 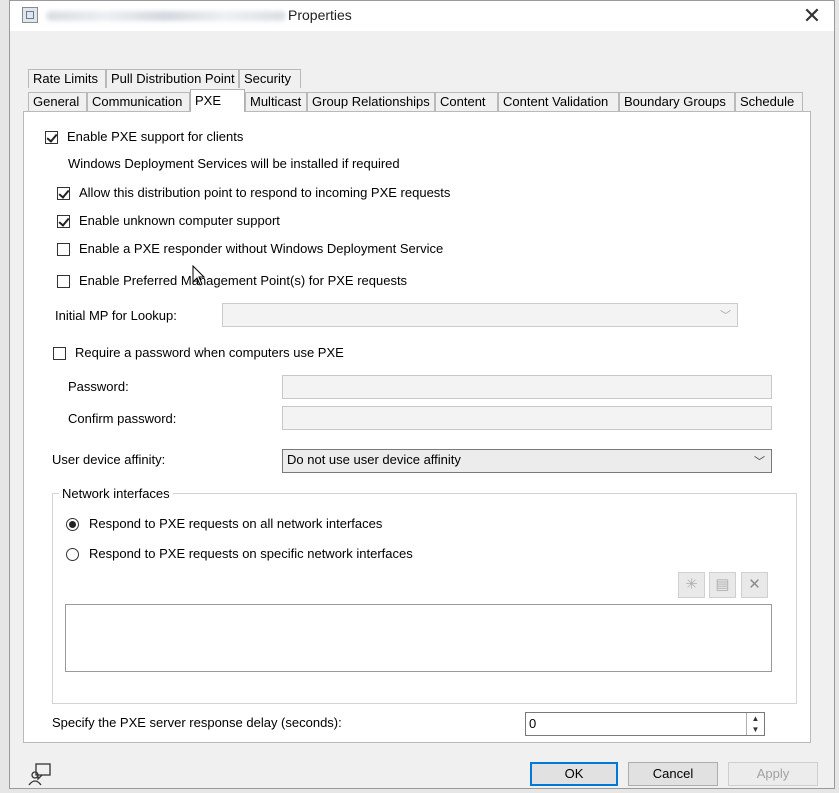 What do you see at coordinates (722, 585) in the screenshot?
I see `properties-icon: ▤` at bounding box center [722, 585].